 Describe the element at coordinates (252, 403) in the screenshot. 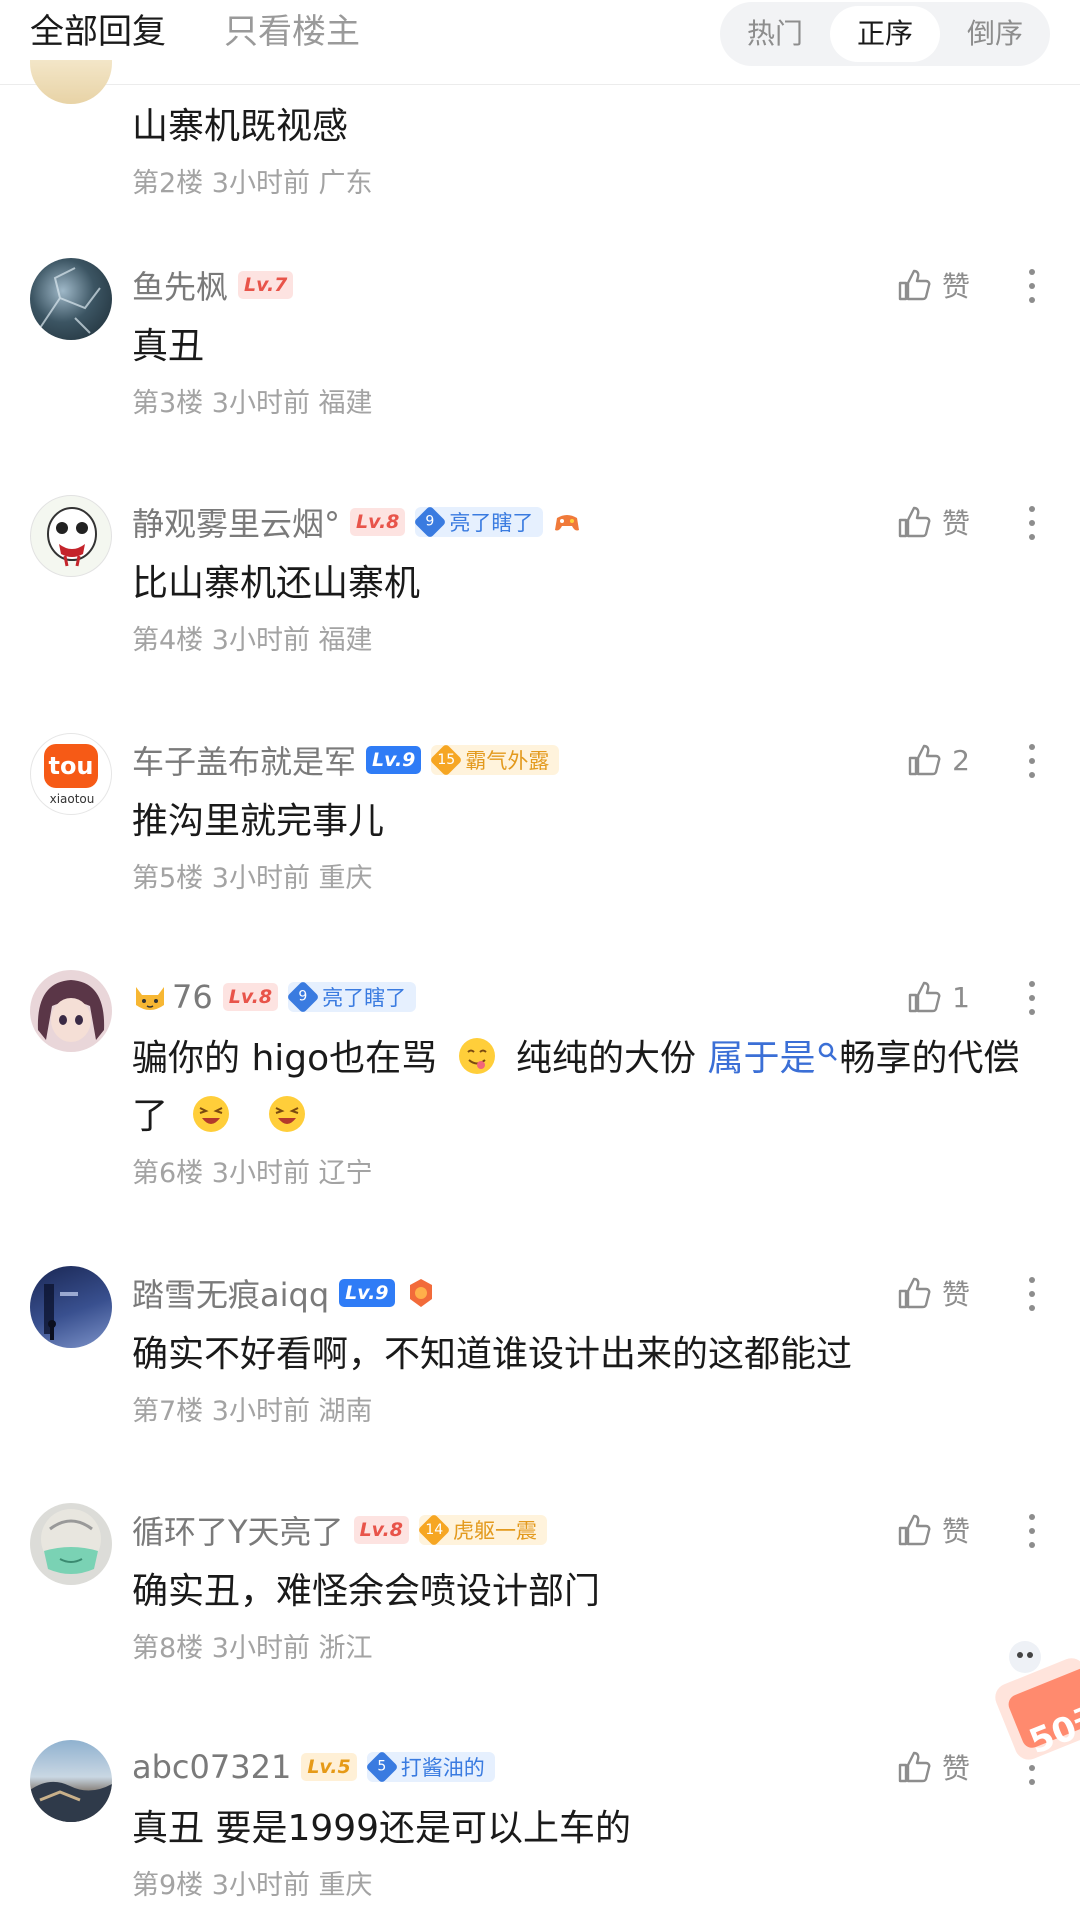

I see `floor-info: 第3楼 3小时前 福建` at that location.